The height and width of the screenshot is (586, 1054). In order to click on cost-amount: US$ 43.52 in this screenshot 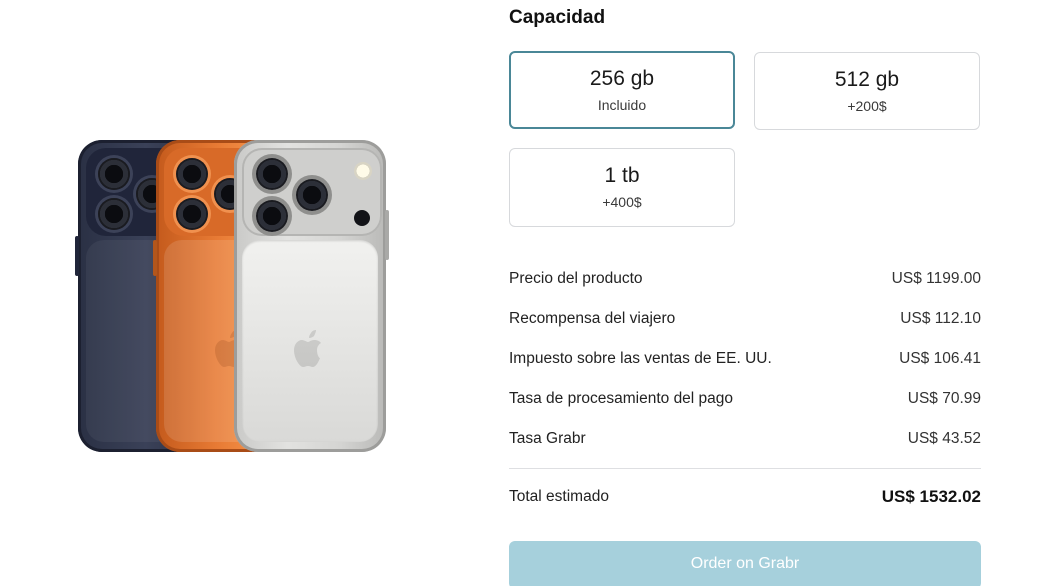, I will do `click(944, 438)`.